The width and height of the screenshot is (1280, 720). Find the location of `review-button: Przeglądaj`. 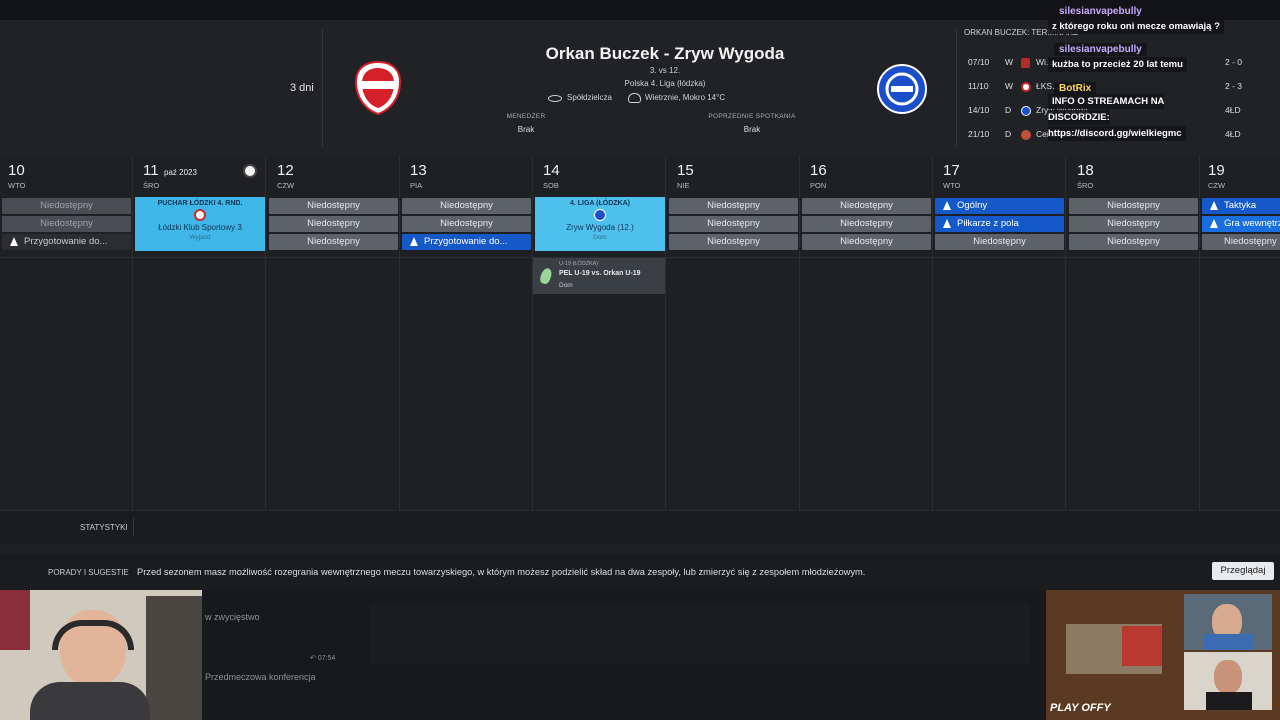

review-button: Przeglądaj is located at coordinates (1243, 571).